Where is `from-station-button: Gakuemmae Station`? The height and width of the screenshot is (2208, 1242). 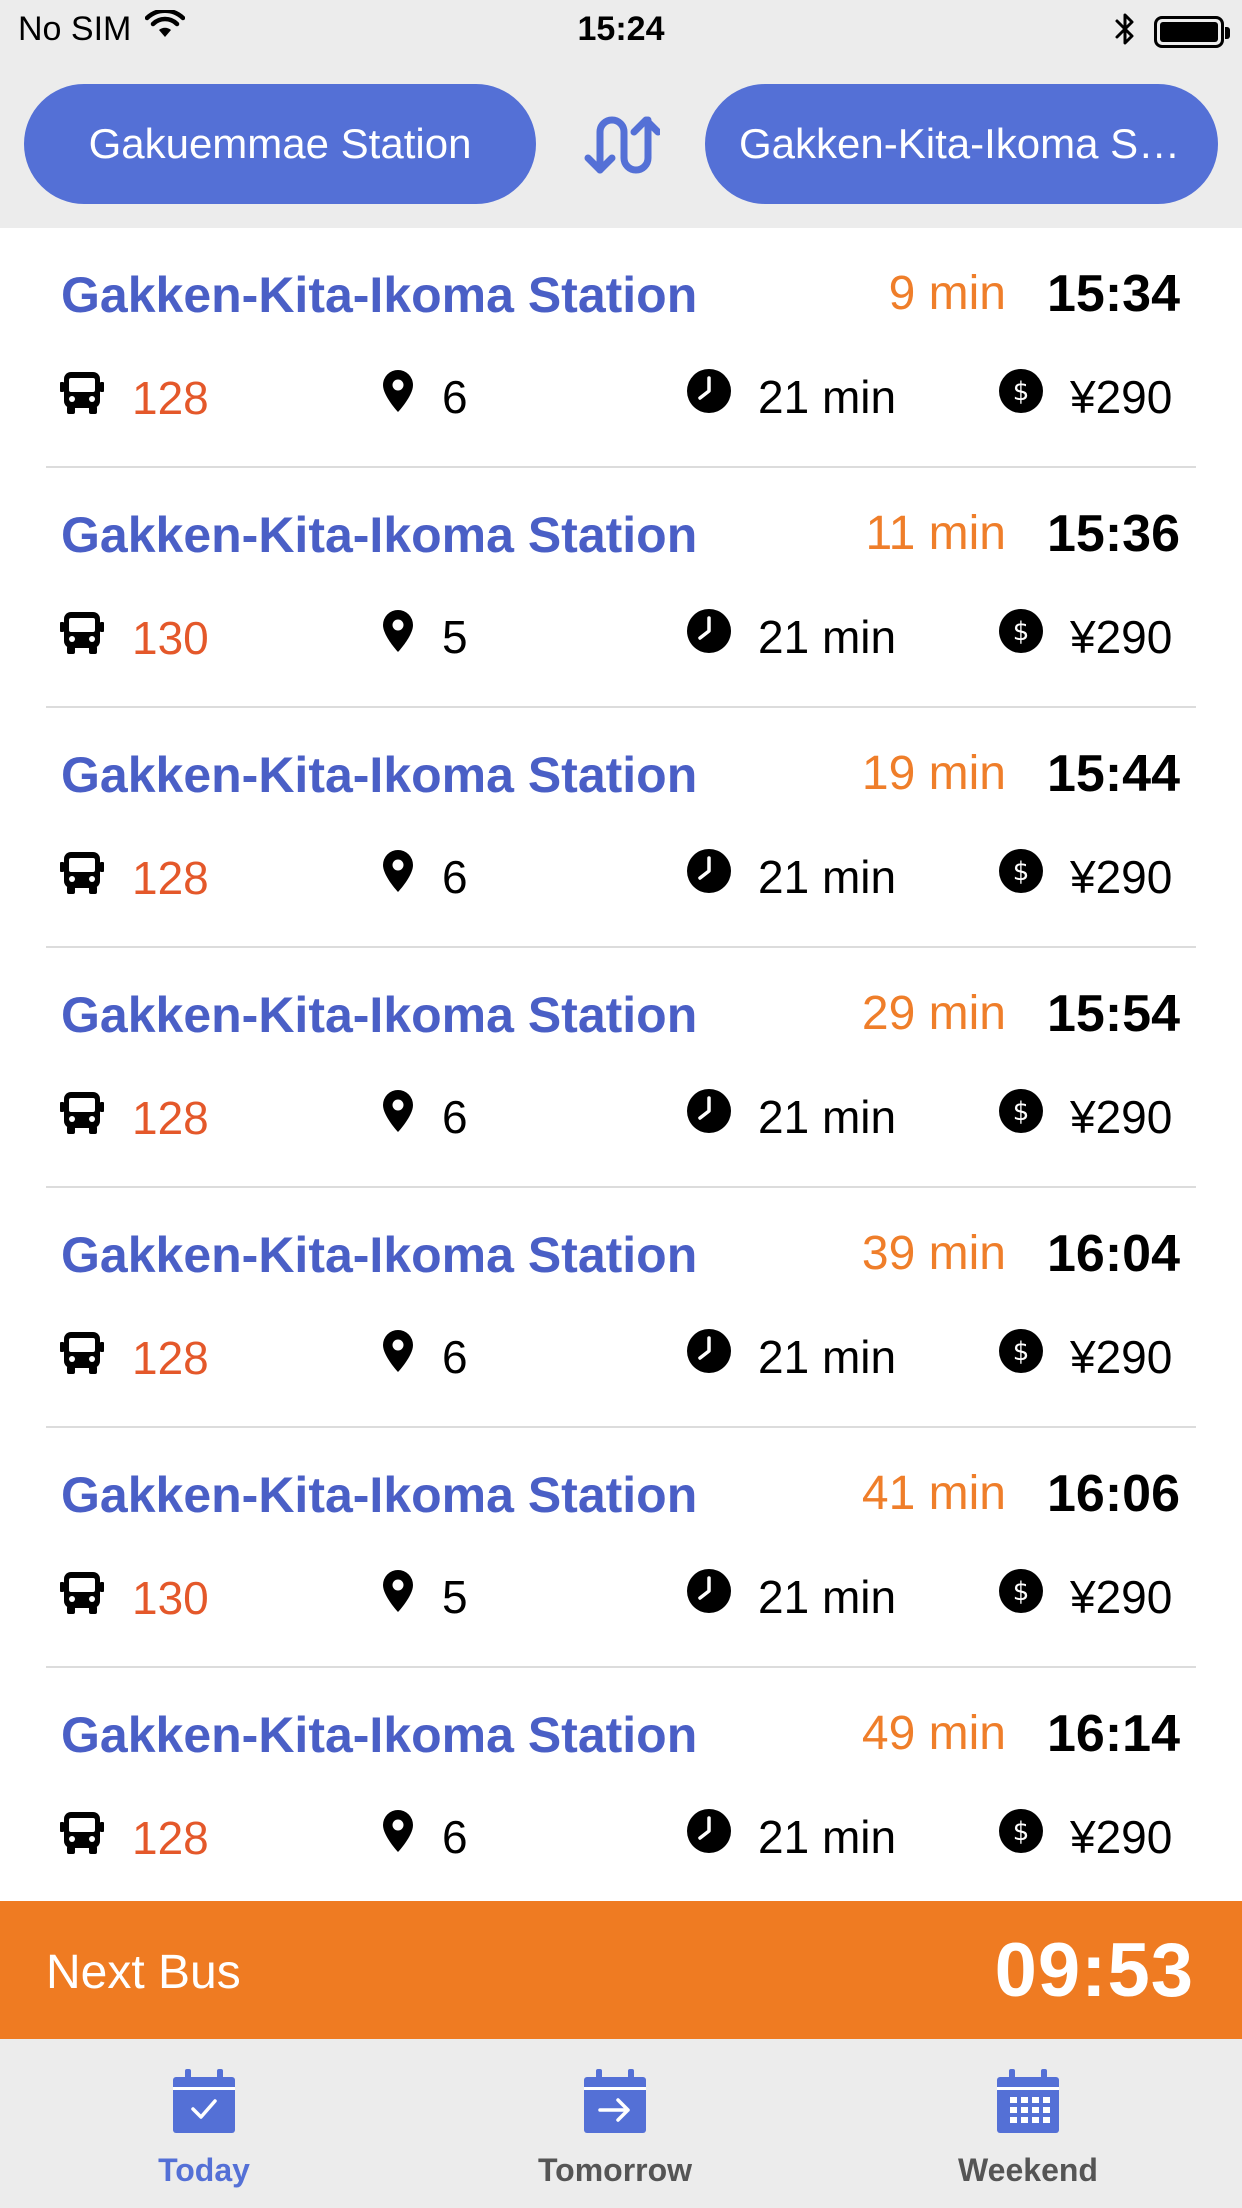
from-station-button: Gakuemmae Station is located at coordinates (280, 144).